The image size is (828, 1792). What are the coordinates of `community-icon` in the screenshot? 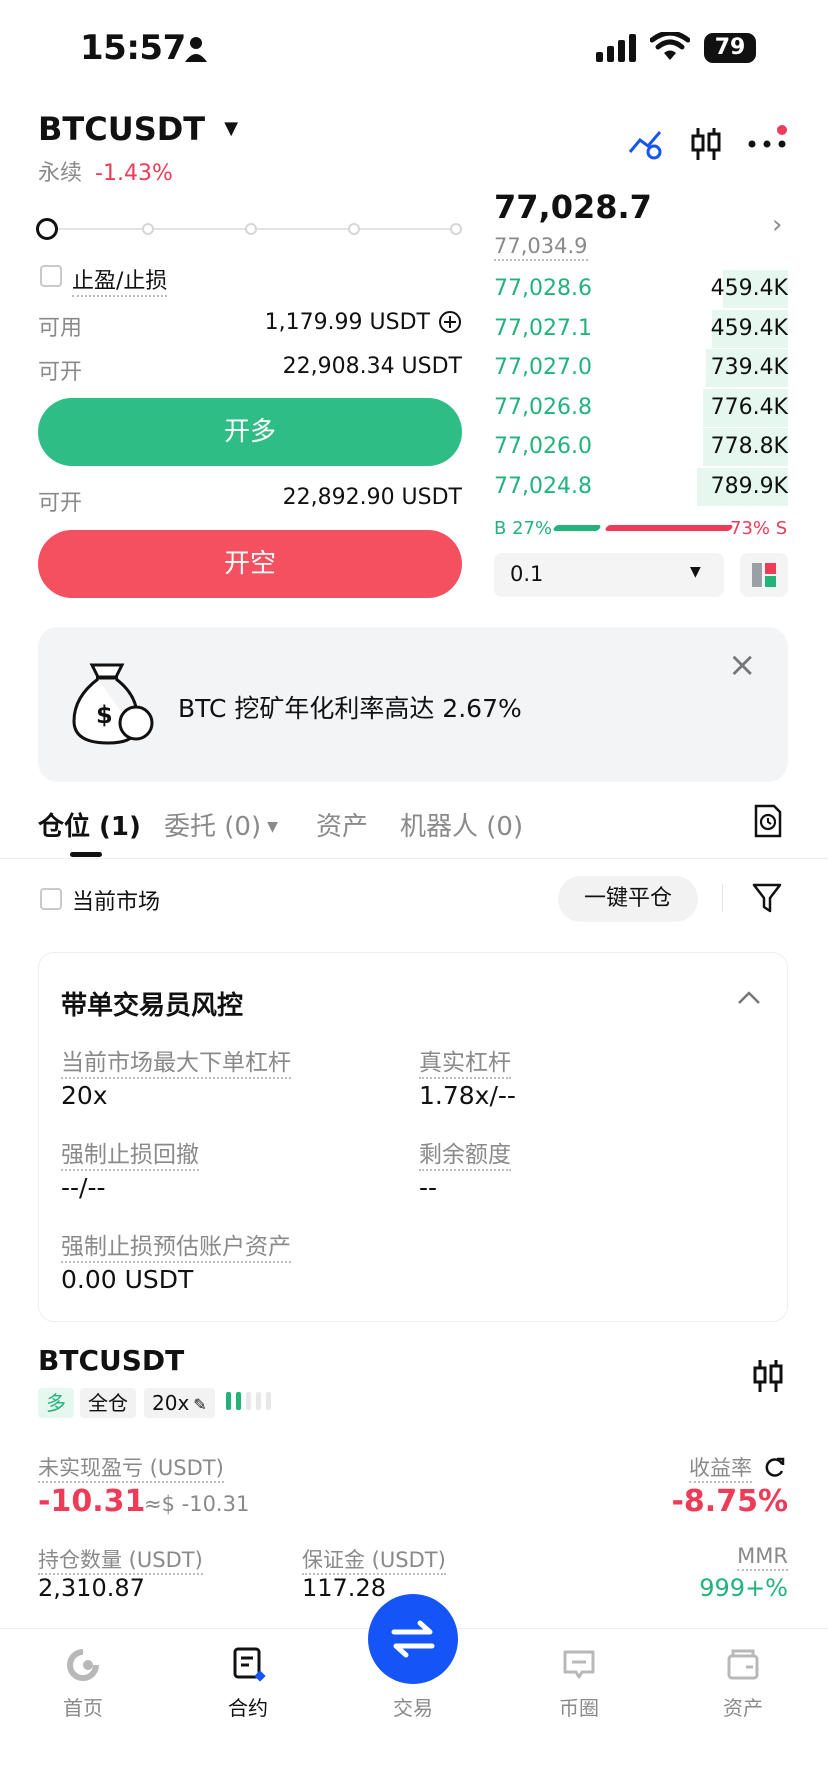 It's located at (579, 1665).